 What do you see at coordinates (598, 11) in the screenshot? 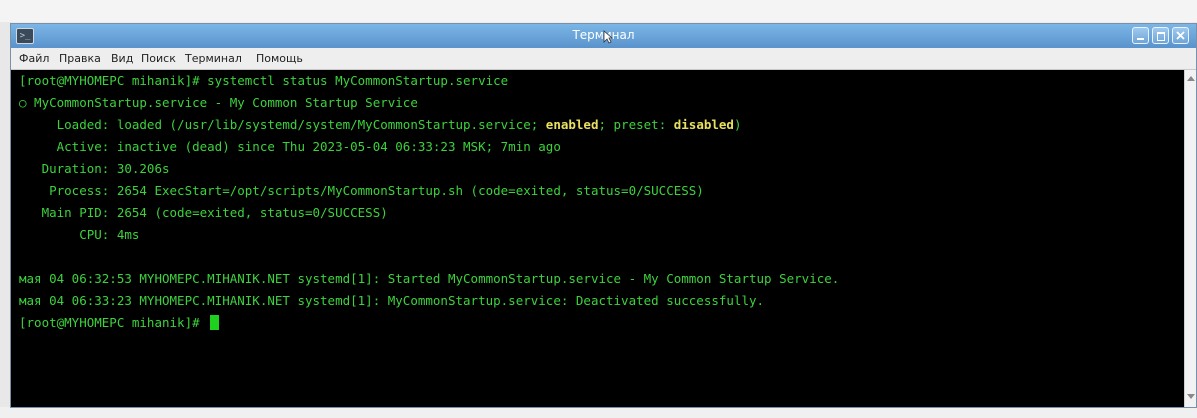
I see `background-desktop-top` at bounding box center [598, 11].